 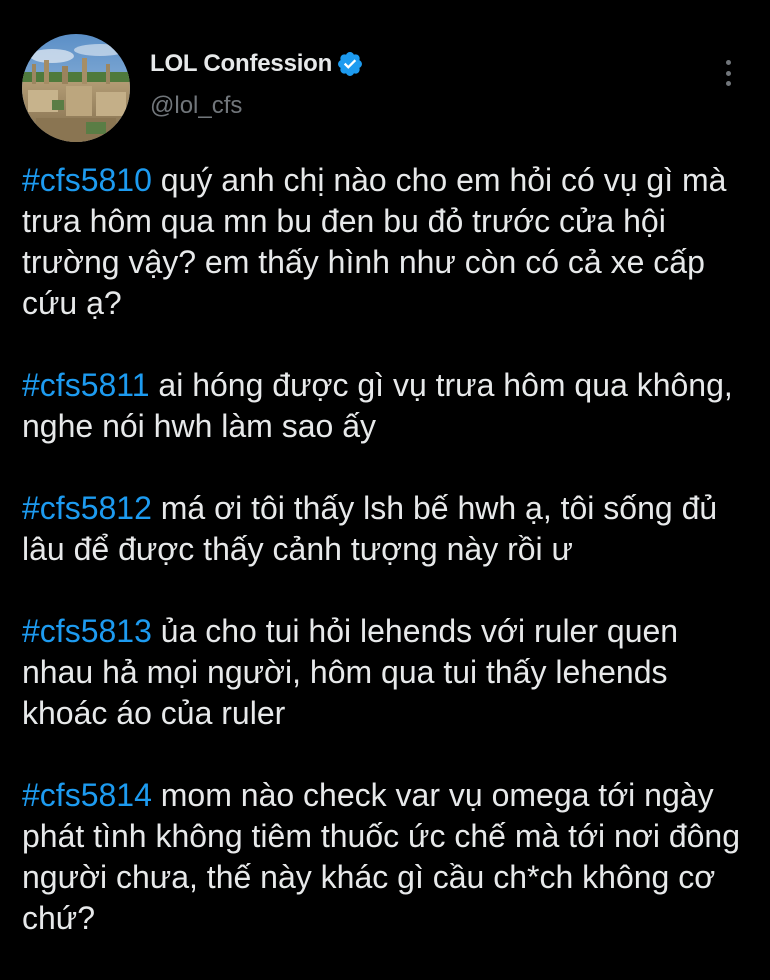 I want to click on hashtag-link: #cfs5812, so click(x=87, y=508).